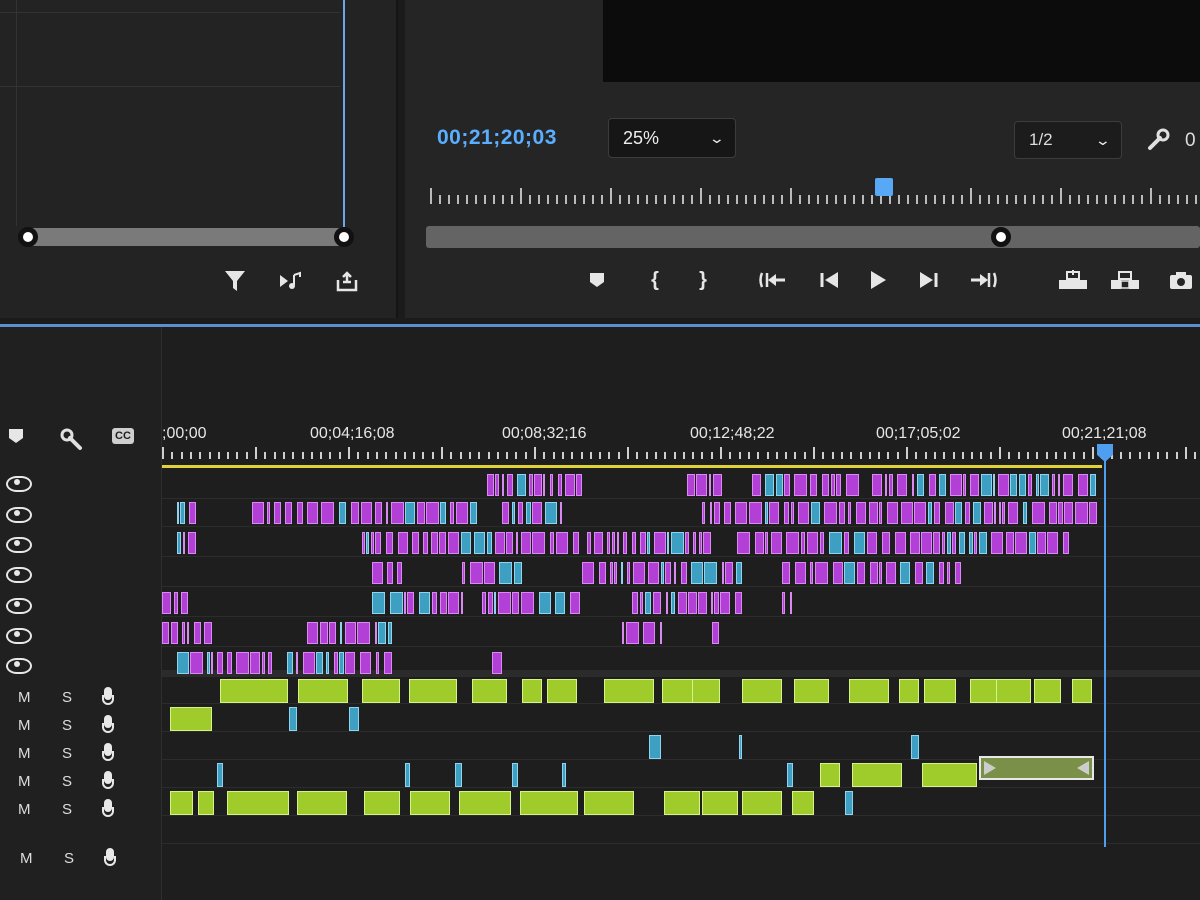 Image resolution: width=1200 pixels, height=900 pixels. Describe the element at coordinates (16, 438) in the screenshot. I see `timeline-marker-icon` at that location.